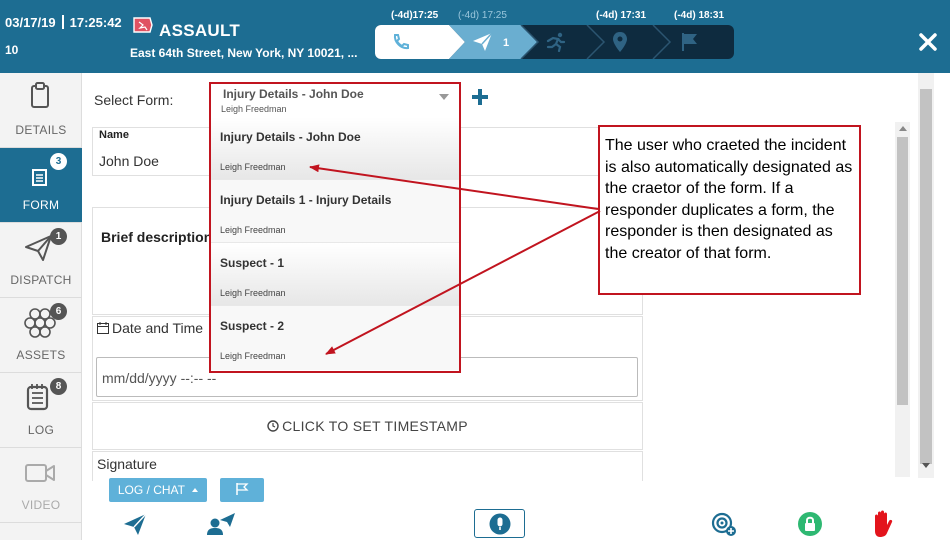 This screenshot has width=950, height=540. What do you see at coordinates (40, 95) in the screenshot?
I see `clipboard-icon` at bounding box center [40, 95].